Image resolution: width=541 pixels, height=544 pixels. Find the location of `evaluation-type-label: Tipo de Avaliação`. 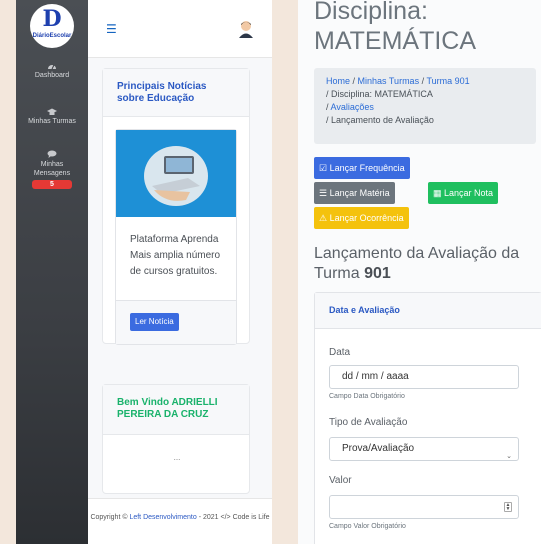

evaluation-type-label: Tipo de Avaliação is located at coordinates (368, 422).